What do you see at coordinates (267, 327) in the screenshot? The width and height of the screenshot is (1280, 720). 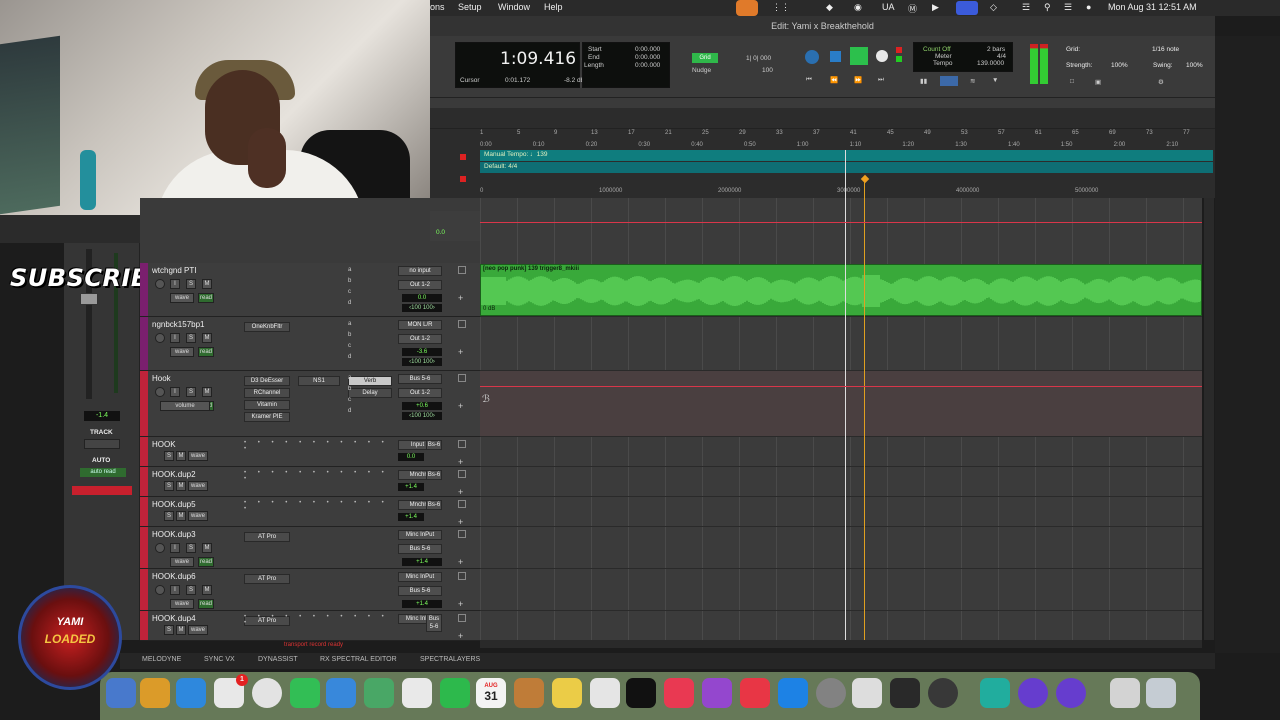 I see `insert-slot: OneKnbFltr` at bounding box center [267, 327].